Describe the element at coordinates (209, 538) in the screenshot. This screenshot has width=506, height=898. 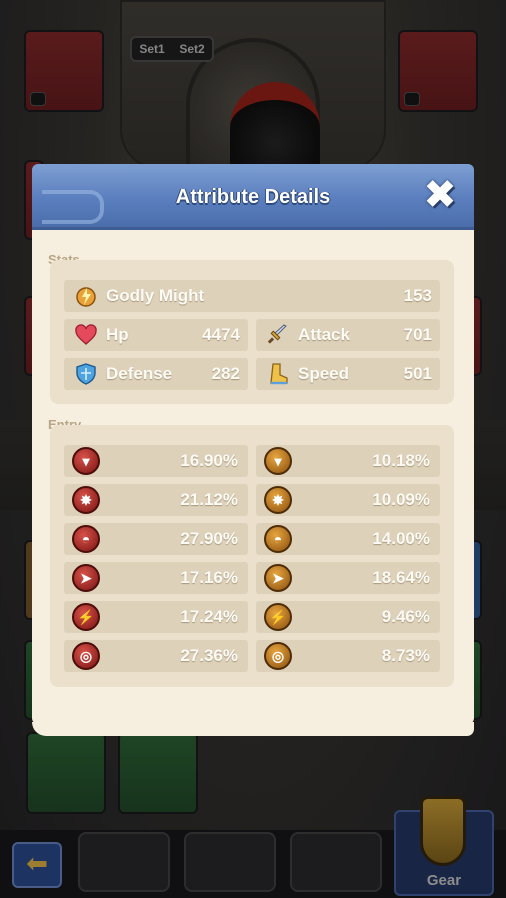
I see `entry-value: 27.90%` at that location.